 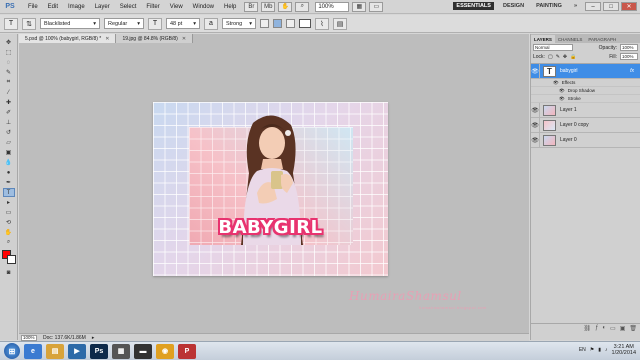 I want to click on menu-edit: Edit, so click(x=53, y=7).